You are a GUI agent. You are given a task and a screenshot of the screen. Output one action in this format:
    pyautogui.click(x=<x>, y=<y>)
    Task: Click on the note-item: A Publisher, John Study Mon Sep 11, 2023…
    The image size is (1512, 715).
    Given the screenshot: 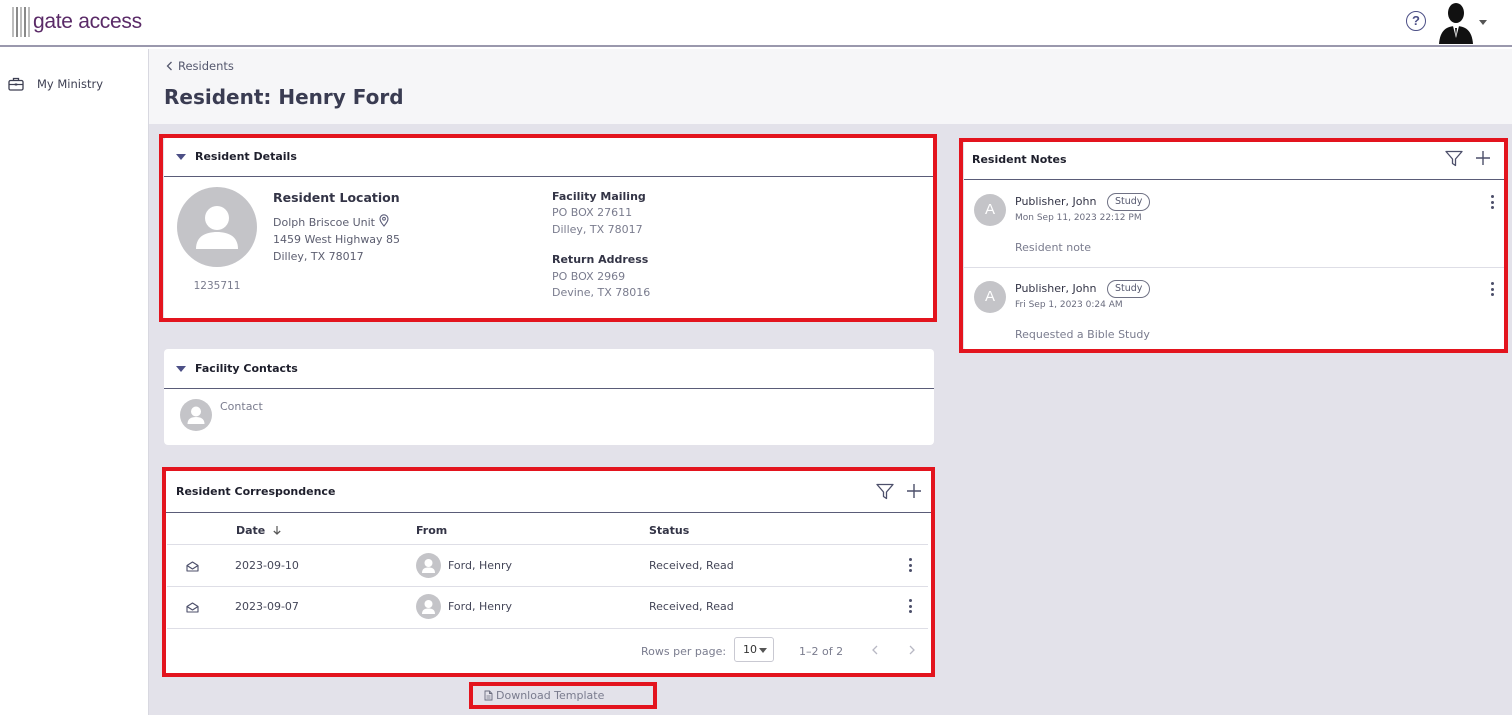 What is the action you would take?
    pyautogui.click(x=1234, y=224)
    